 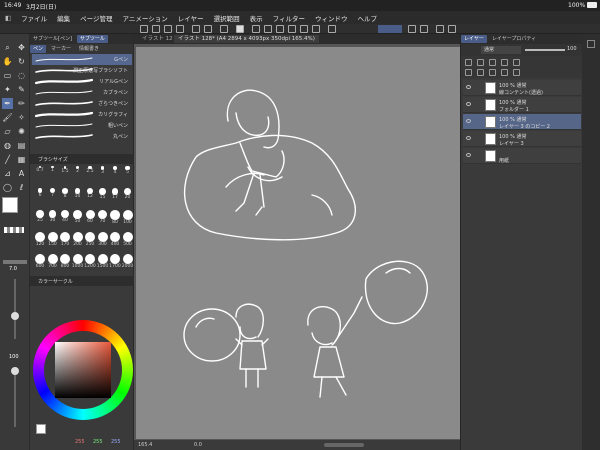 What do you see at coordinates (7, 89) in the screenshot?
I see `auto-select-icon: ✦` at bounding box center [7, 89].